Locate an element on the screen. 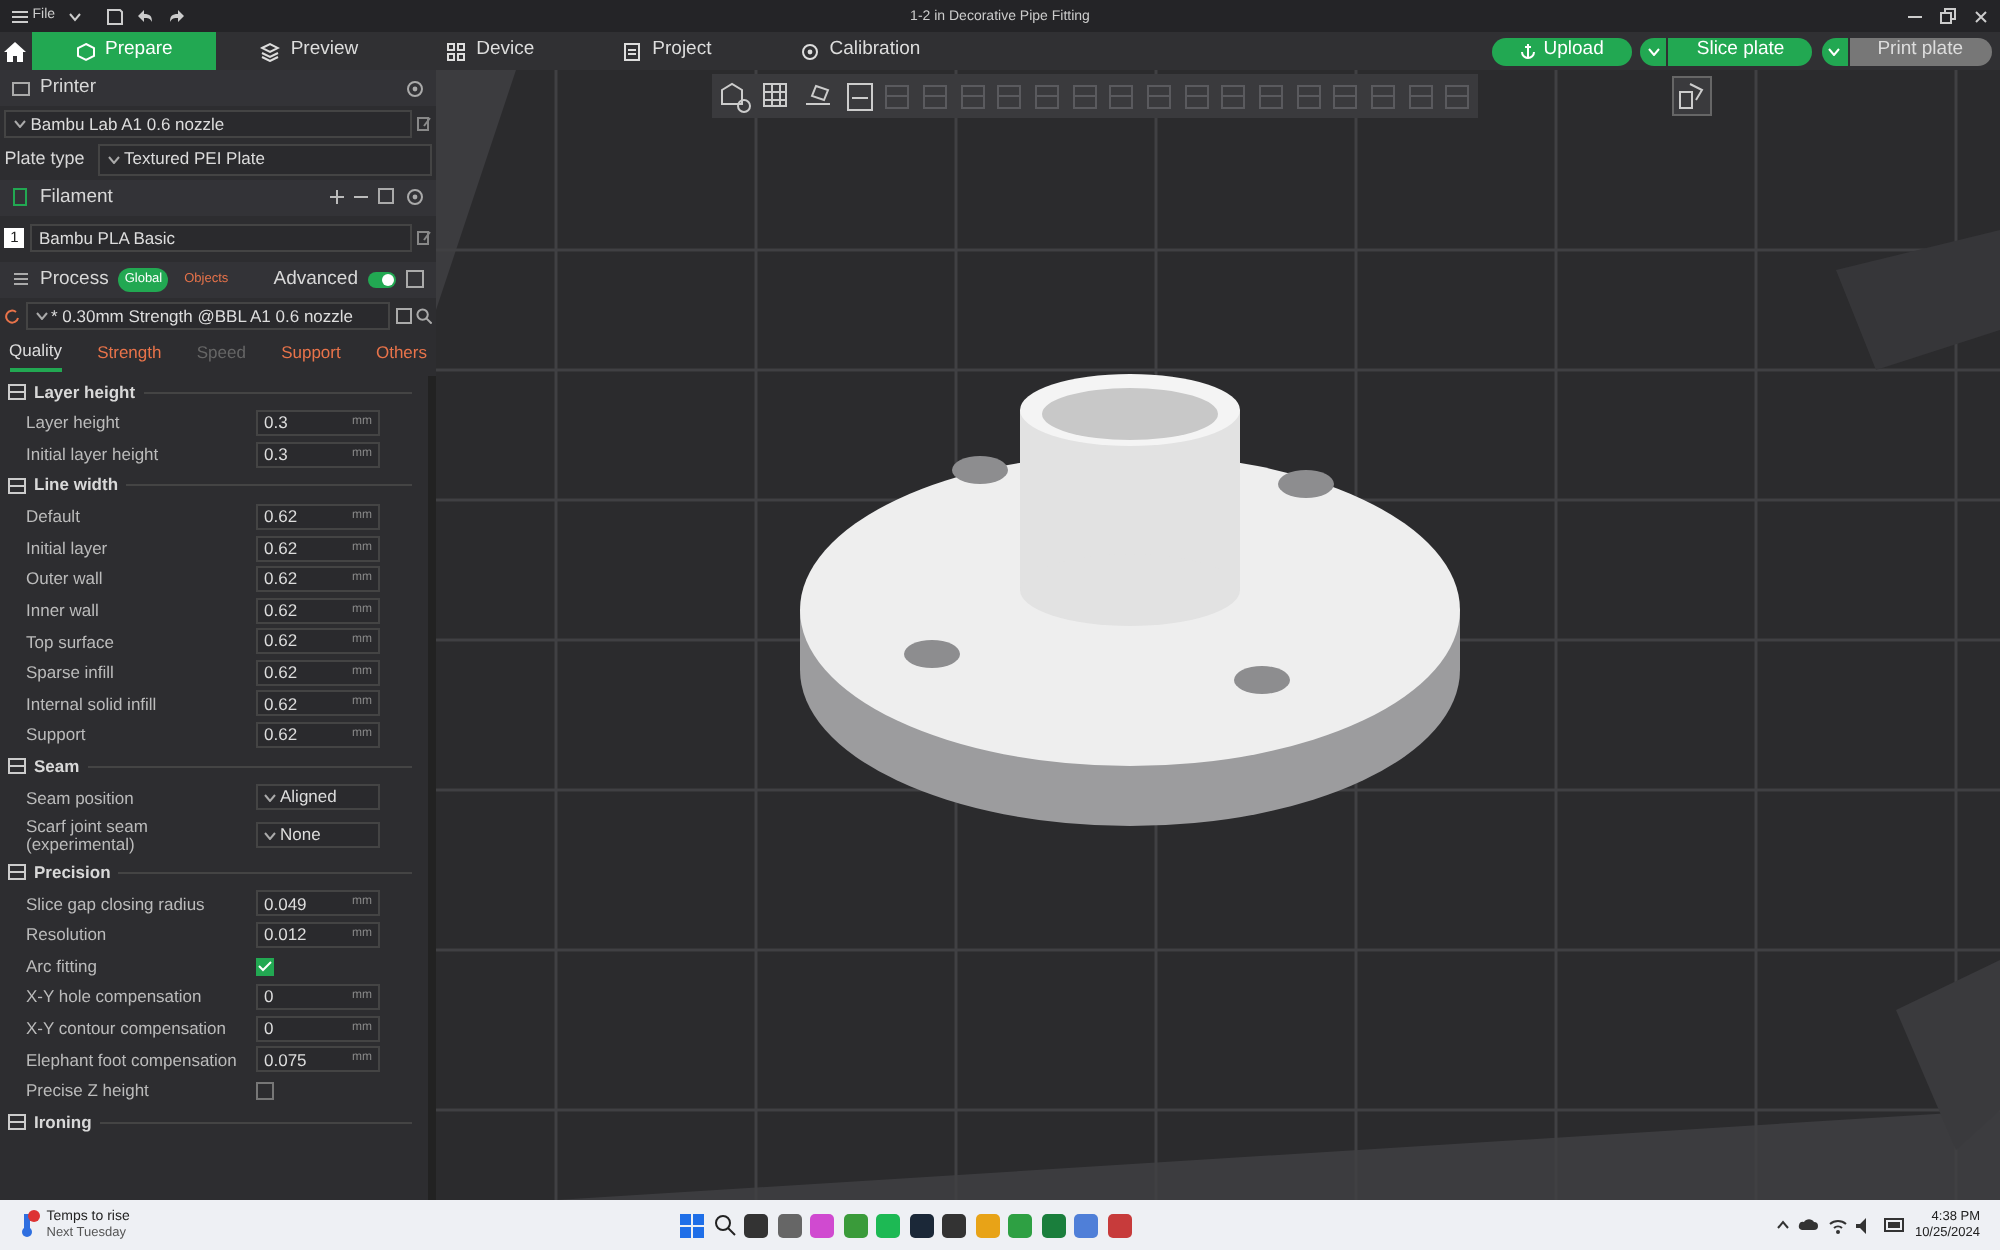 The image size is (2000, 1250). process-dropdown: * 0.30mm Strength @BBL A1 0.6 nozzle is located at coordinates (208, 316).